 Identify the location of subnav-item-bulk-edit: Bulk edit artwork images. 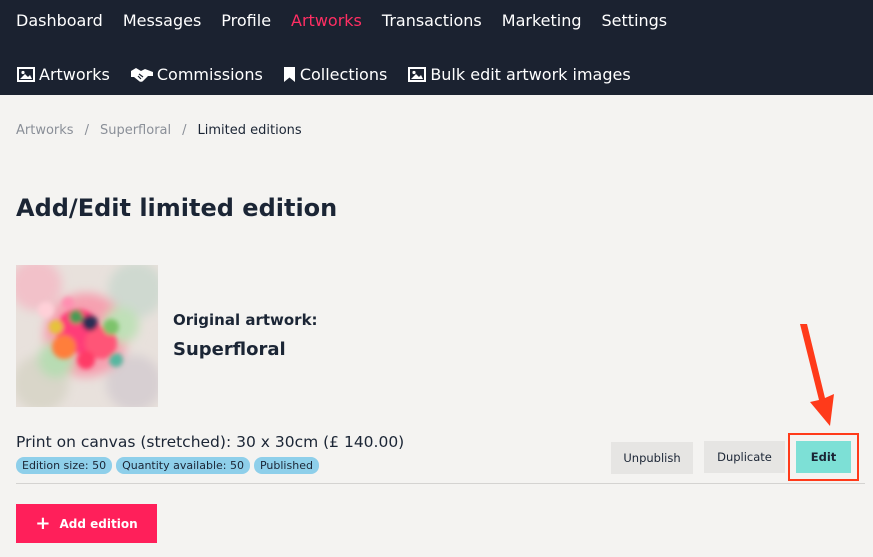
(519, 74).